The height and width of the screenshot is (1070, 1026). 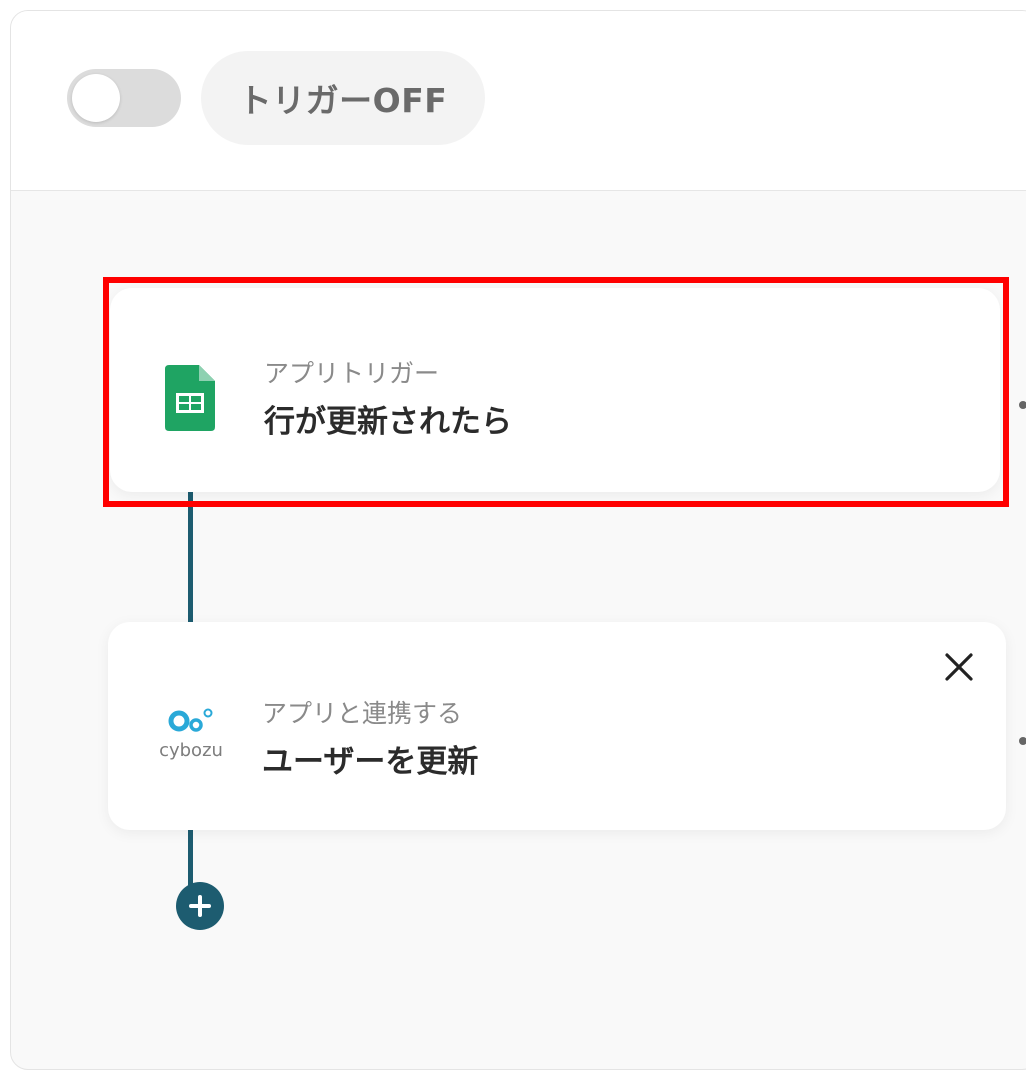 I want to click on google-sheets-icon, so click(x=190, y=398).